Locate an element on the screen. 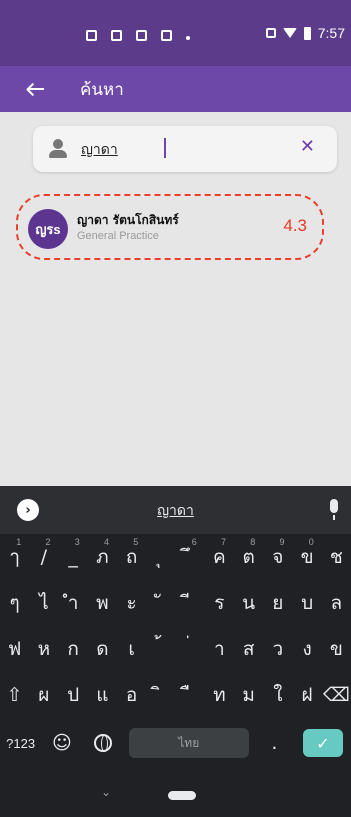 The image size is (351, 817). key-row-1: ๅ1/2_3ภ4ถ5ุึ6ค7ต8จ9ข0ช is located at coordinates (175, 557).